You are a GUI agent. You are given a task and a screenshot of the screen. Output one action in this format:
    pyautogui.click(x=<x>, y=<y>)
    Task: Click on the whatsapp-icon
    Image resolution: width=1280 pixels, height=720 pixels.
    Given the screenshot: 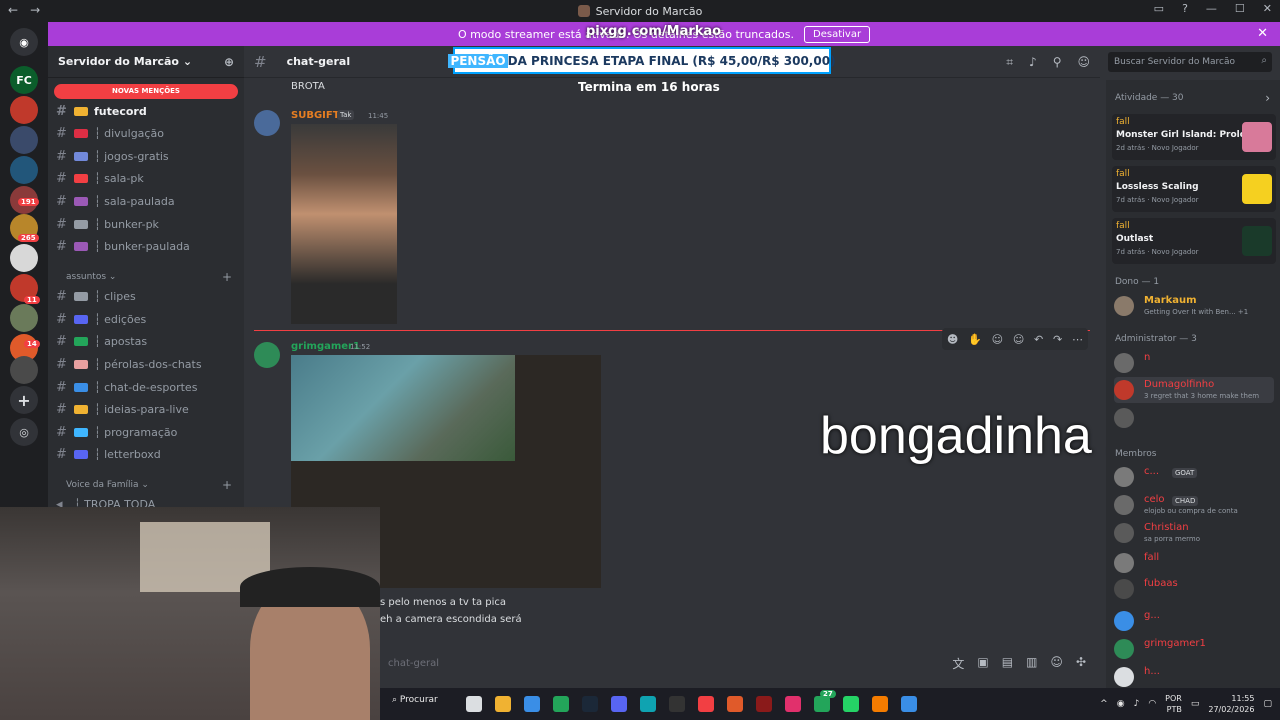 What is the action you would take?
    pyautogui.click(x=851, y=704)
    